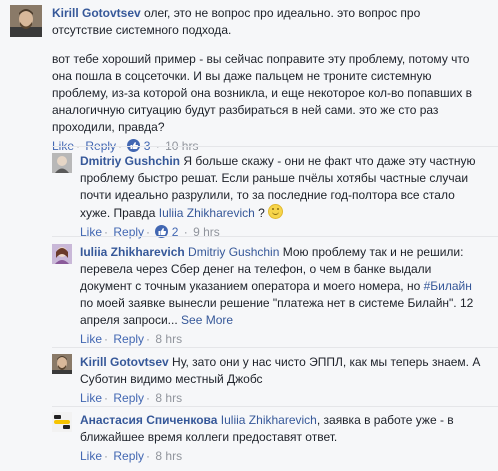 The width and height of the screenshot is (498, 471). What do you see at coordinates (261, 213) in the screenshot?
I see `comment-text: ?` at bounding box center [261, 213].